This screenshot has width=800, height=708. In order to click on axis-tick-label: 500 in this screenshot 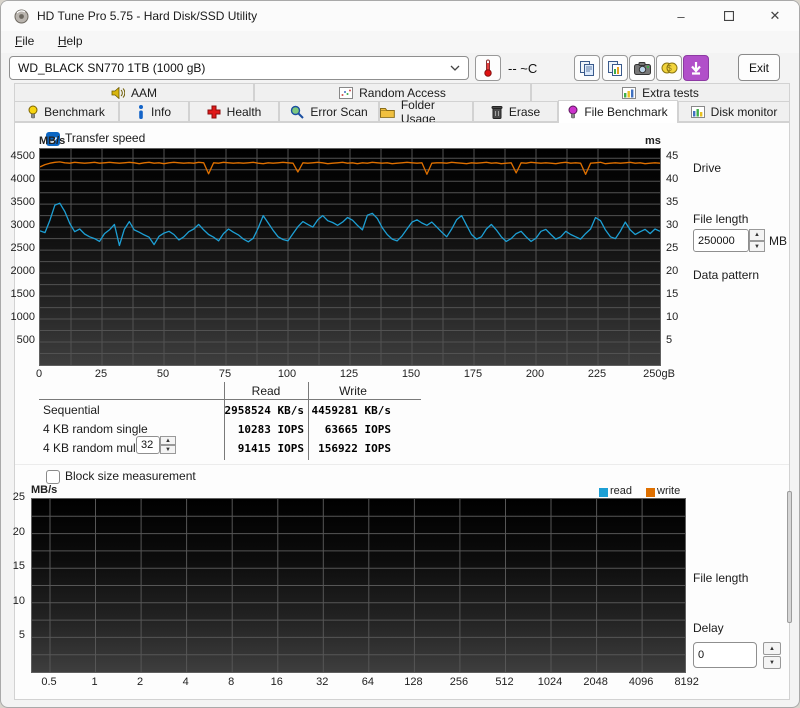, I will do `click(25, 340)`.